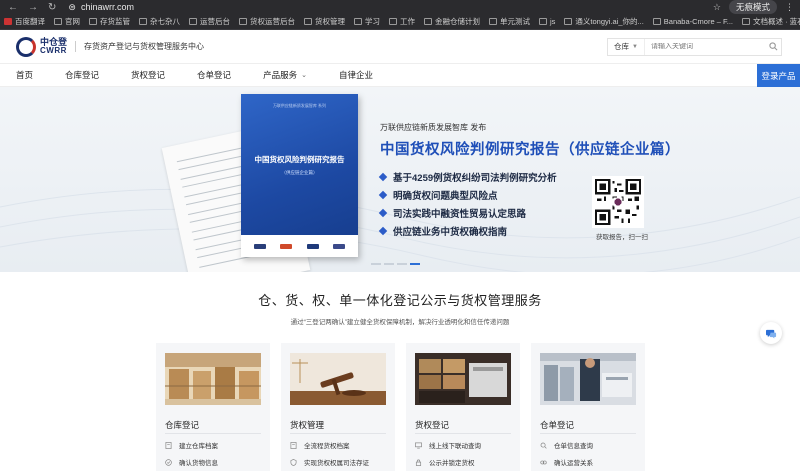 The image size is (800, 471). Describe the element at coordinates (159, 21) in the screenshot. I see `bookmark-item: 杂七杂八` at that location.